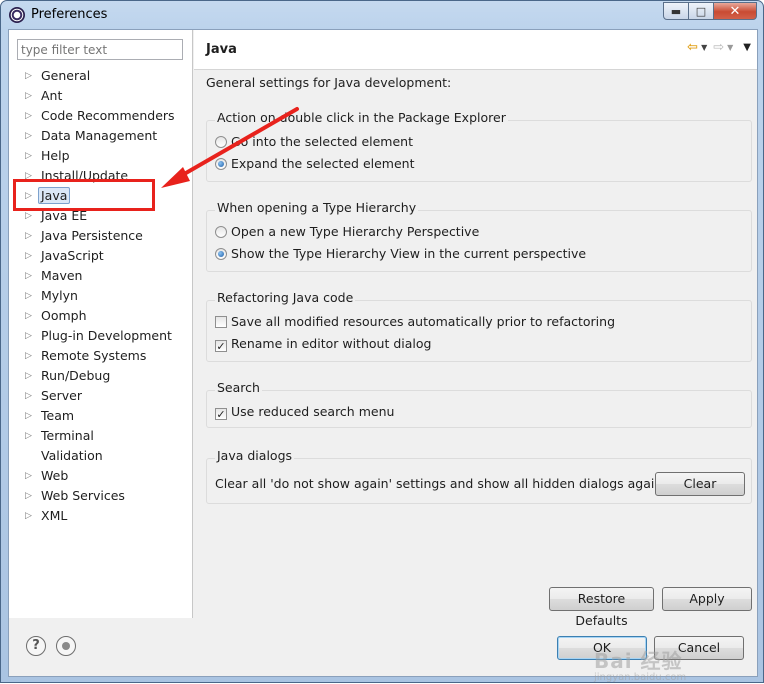  I want to click on sidebar-item-label: JavaScript, so click(72, 255).